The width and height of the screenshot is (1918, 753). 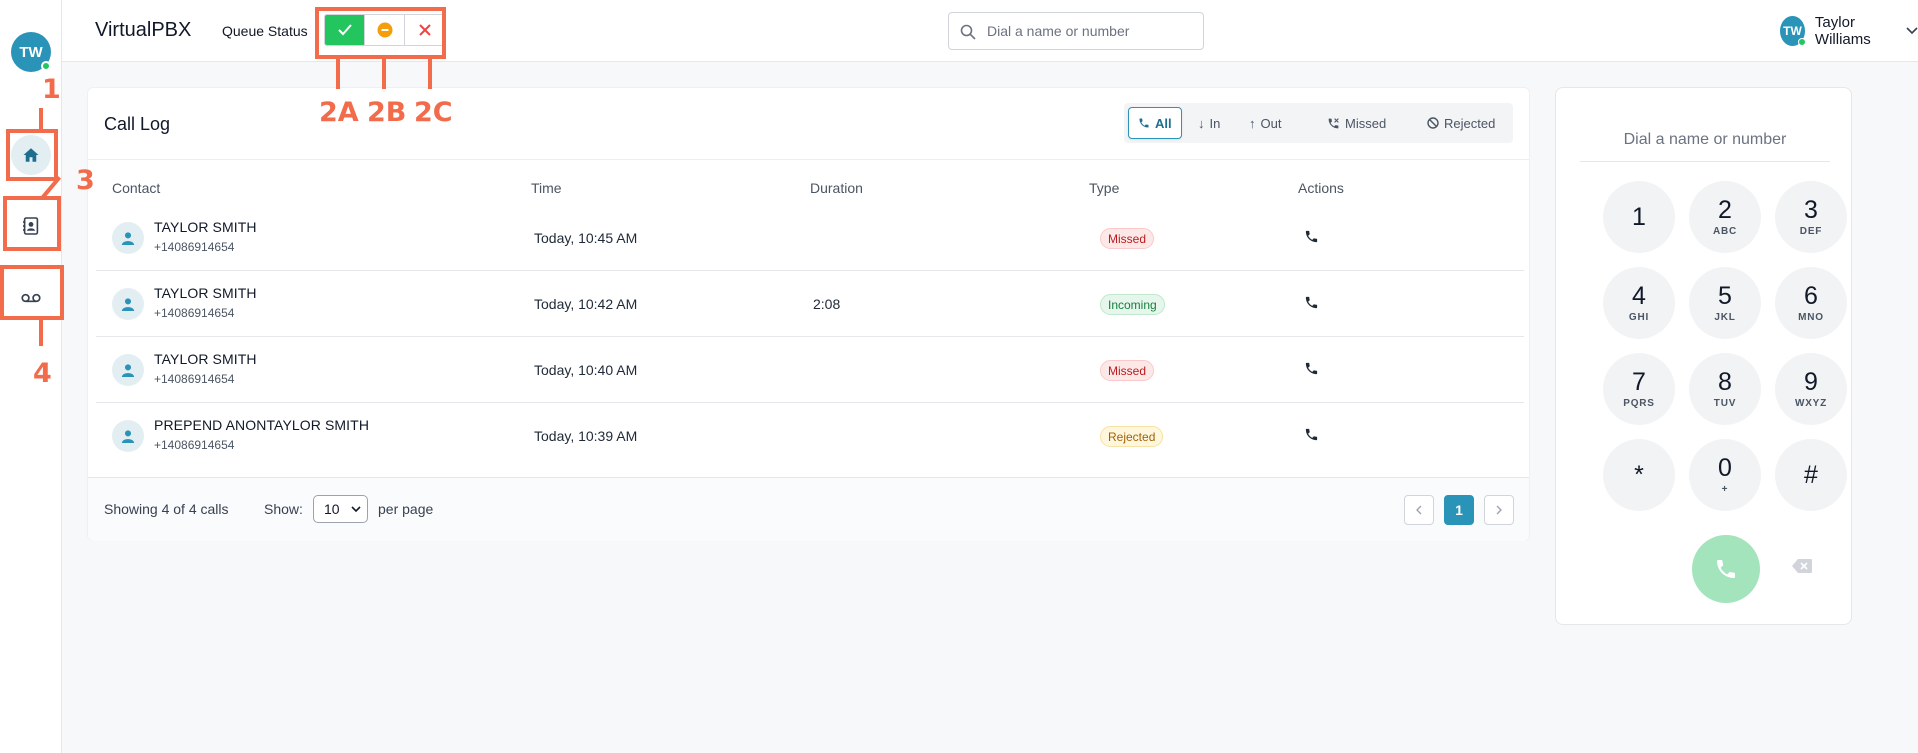 I want to click on sidebar-avatar: TW, so click(x=31, y=52).